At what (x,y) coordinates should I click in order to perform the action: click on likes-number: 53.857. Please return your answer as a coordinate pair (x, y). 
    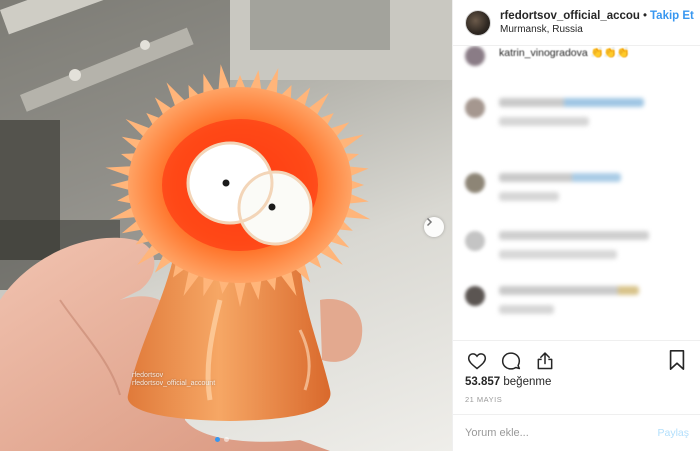
    Looking at the image, I should click on (483, 382).